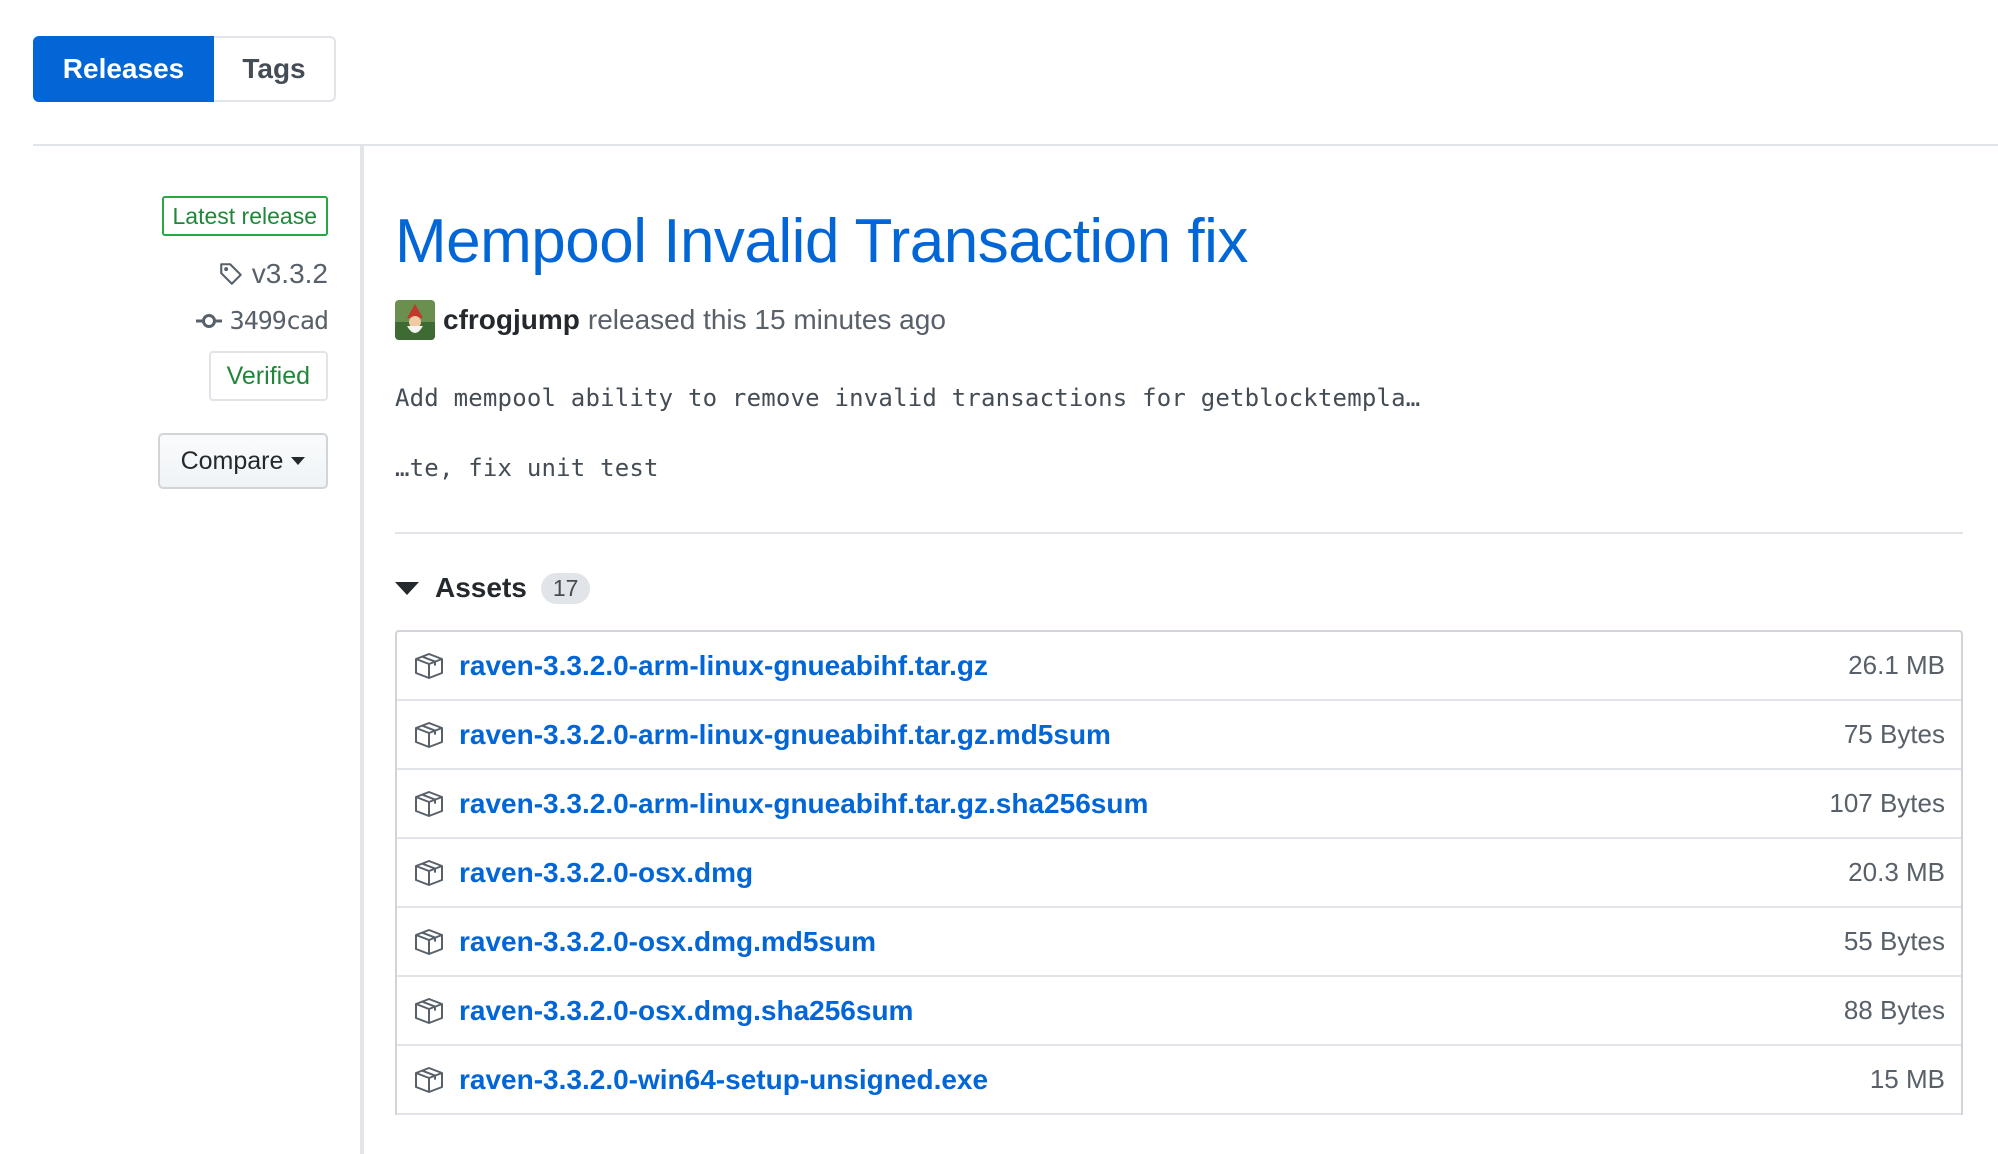  I want to click on git-commit-icon, so click(208, 320).